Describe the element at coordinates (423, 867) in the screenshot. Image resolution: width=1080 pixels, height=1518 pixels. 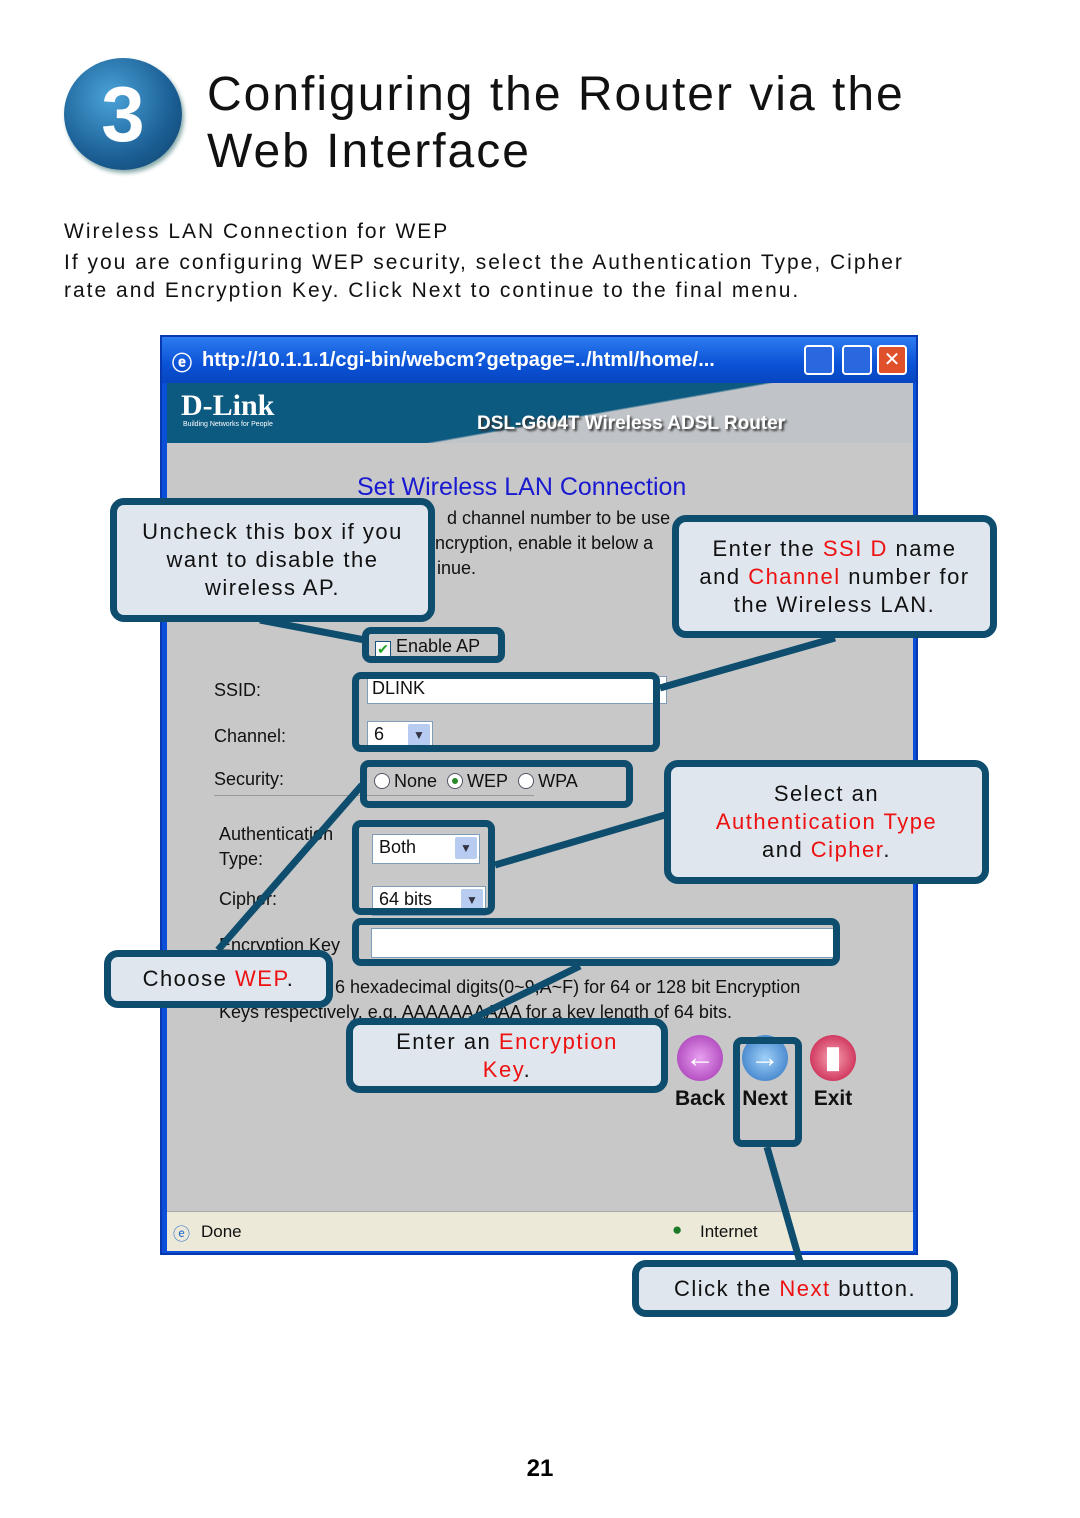
I see `highlight-auth-cipher` at that location.